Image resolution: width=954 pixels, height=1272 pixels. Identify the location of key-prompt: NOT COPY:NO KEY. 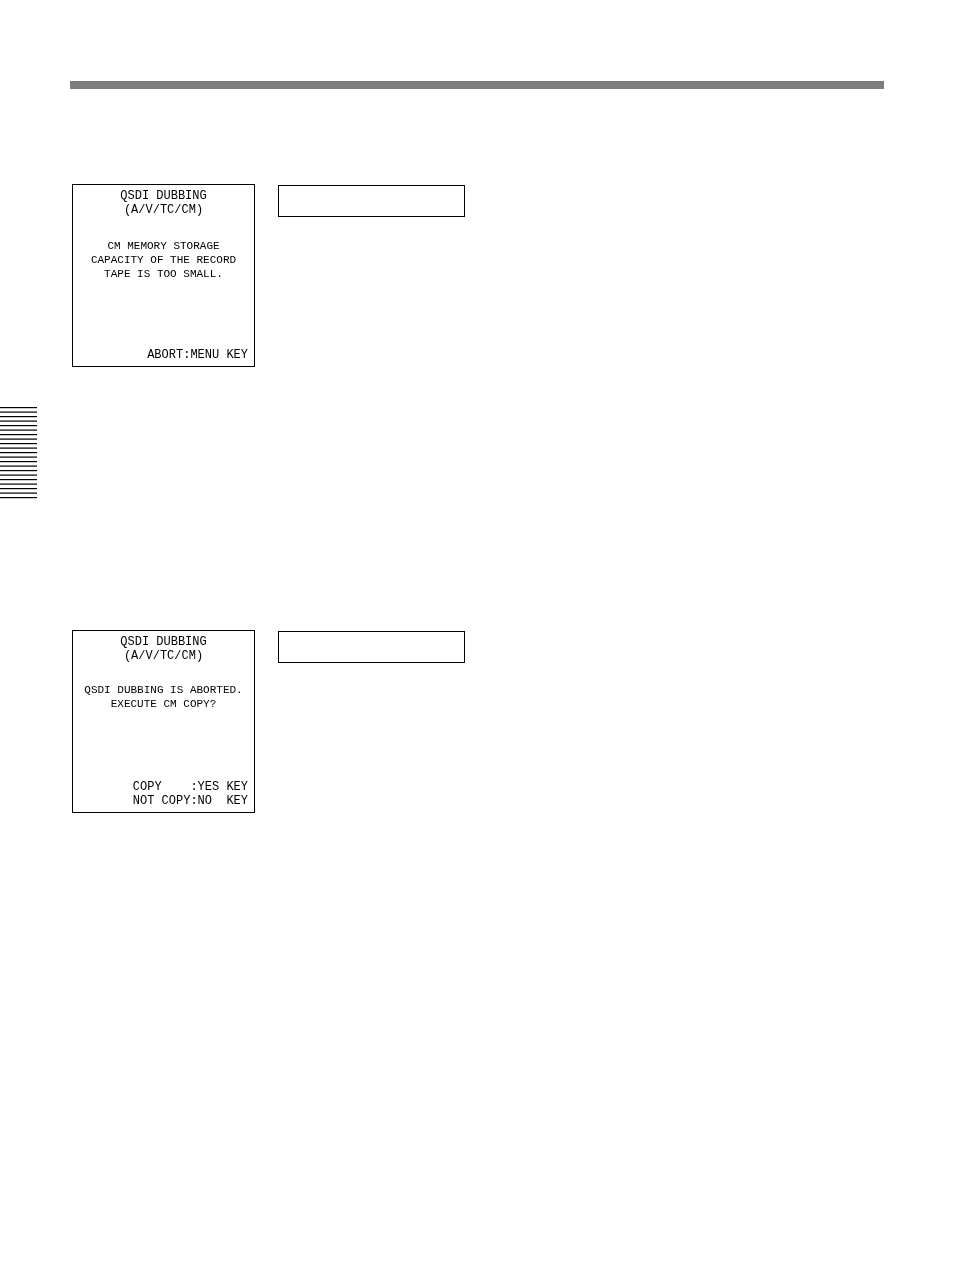
(190, 801).